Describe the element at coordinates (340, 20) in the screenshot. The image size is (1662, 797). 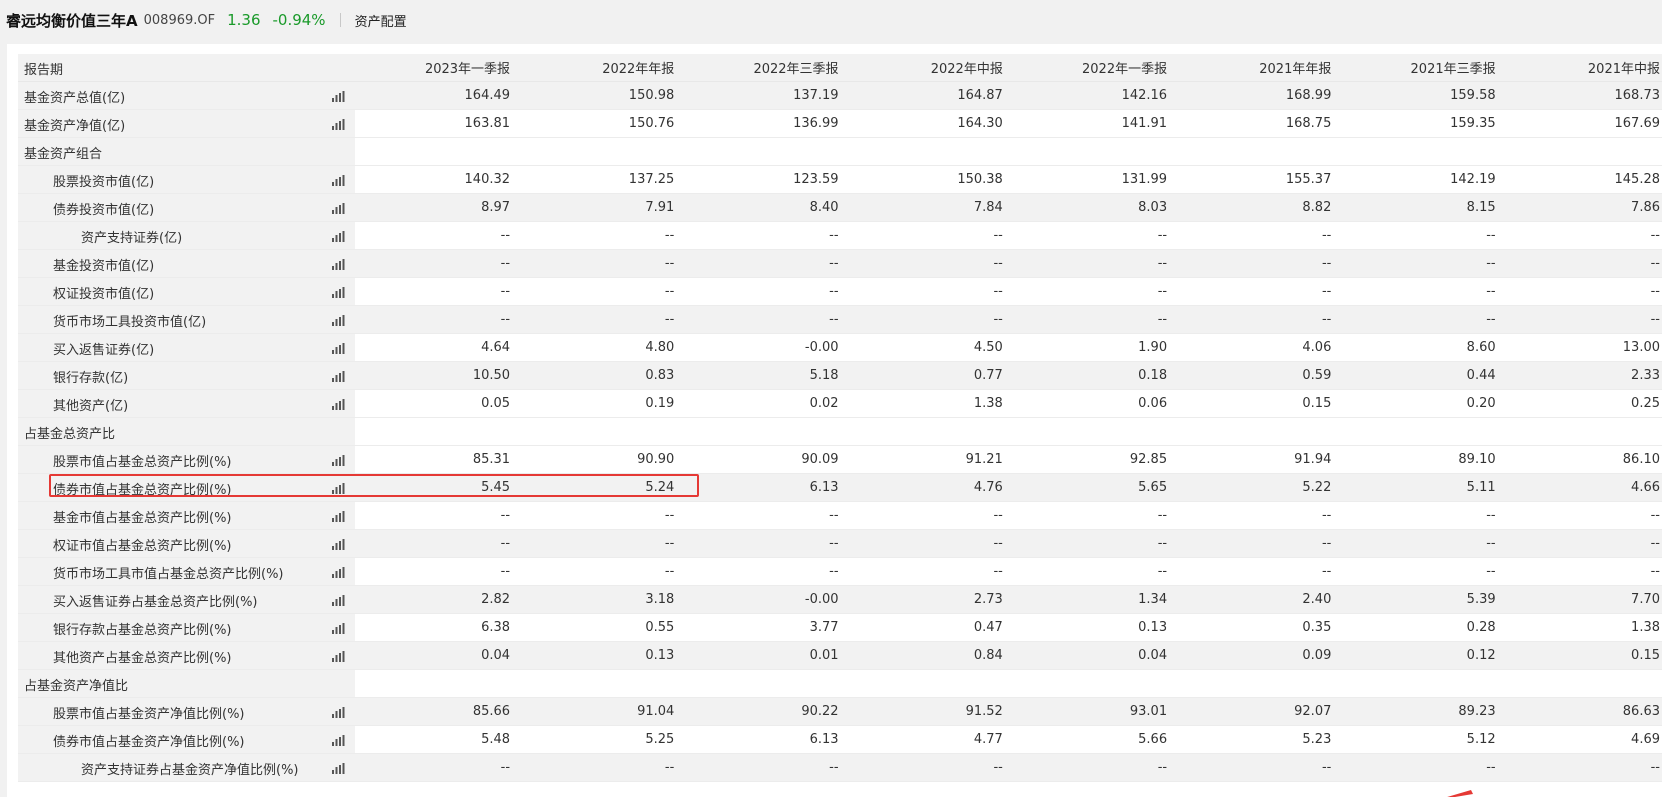
I see `header-divider` at that location.